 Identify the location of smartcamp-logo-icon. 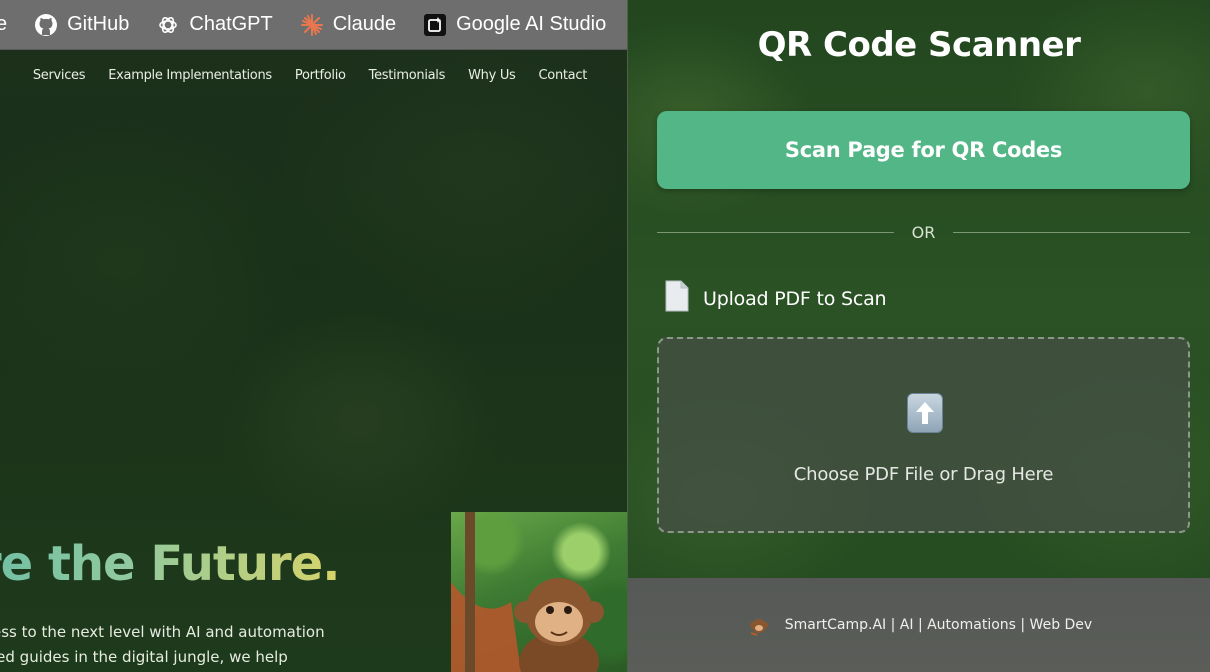
(759, 625).